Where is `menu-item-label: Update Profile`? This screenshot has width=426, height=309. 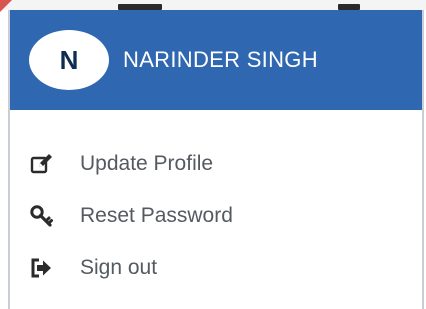
menu-item-label: Update Profile is located at coordinates (147, 163).